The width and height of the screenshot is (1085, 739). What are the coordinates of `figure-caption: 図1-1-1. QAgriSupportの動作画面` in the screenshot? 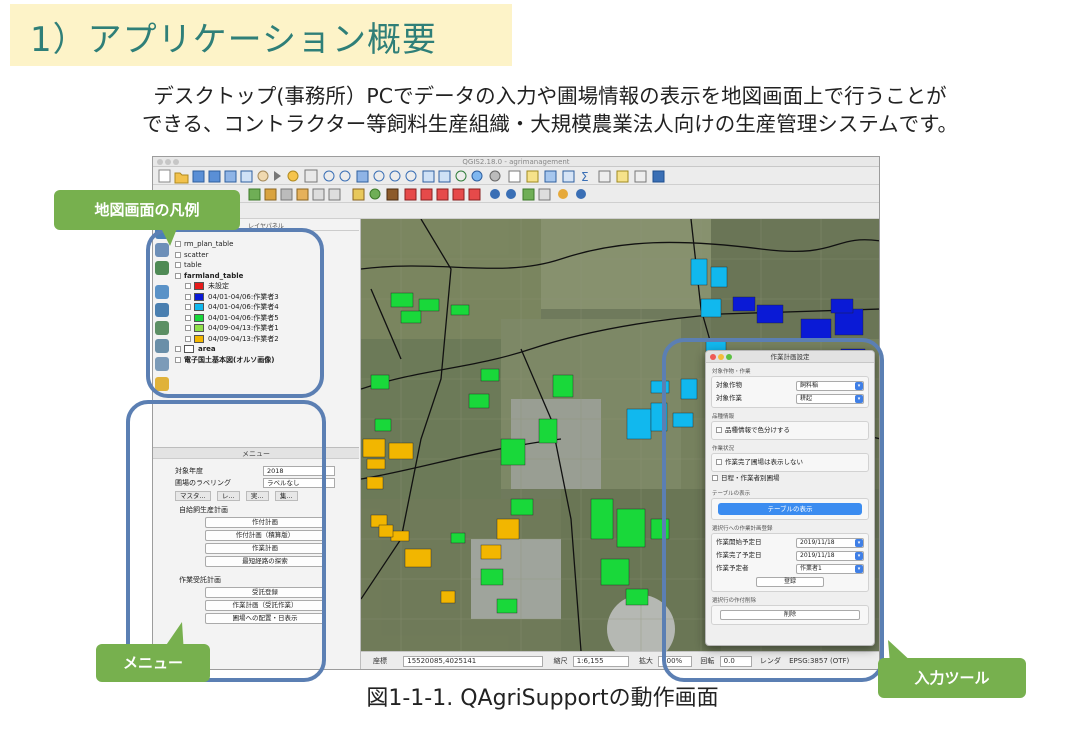 It's located at (542, 698).